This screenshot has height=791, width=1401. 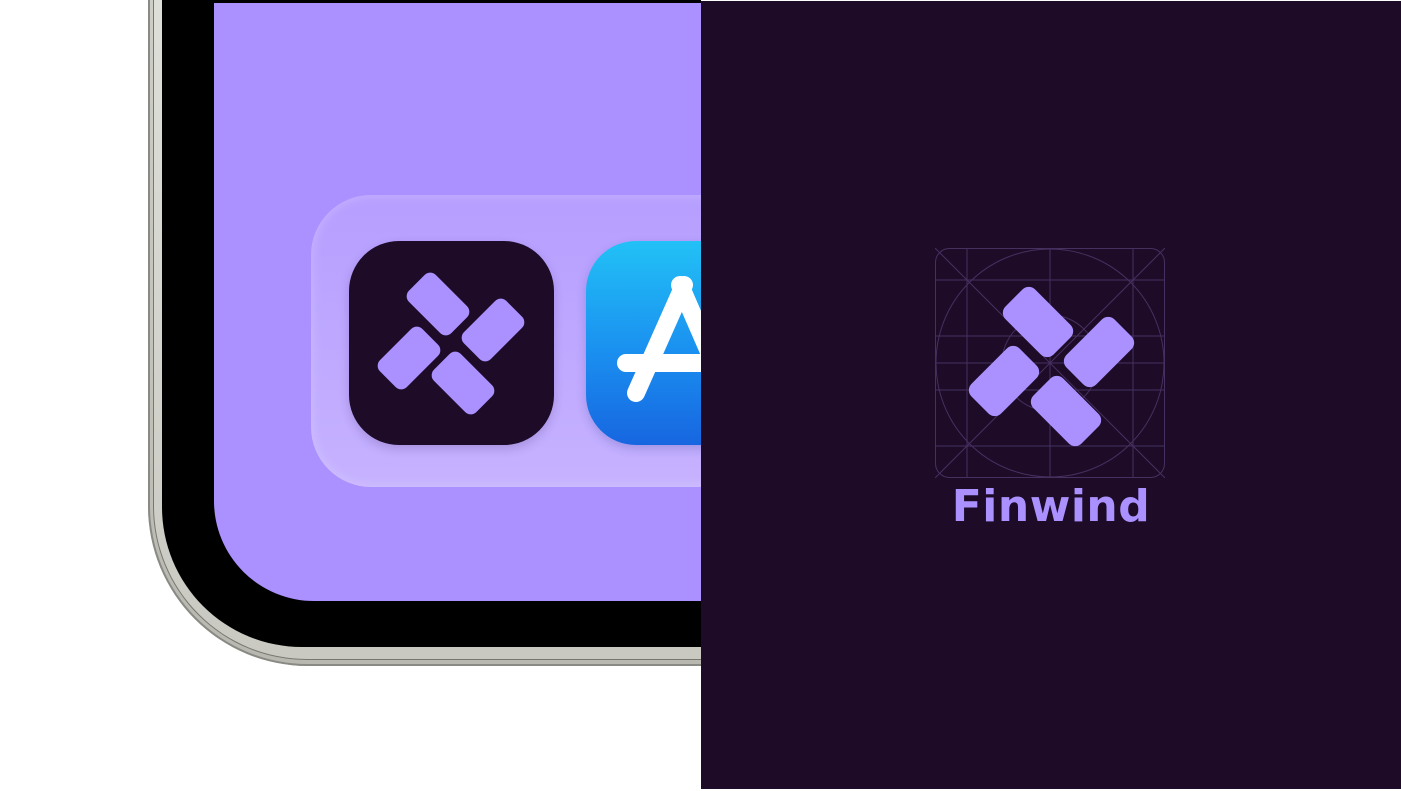 I want to click on dock, so click(x=506, y=341).